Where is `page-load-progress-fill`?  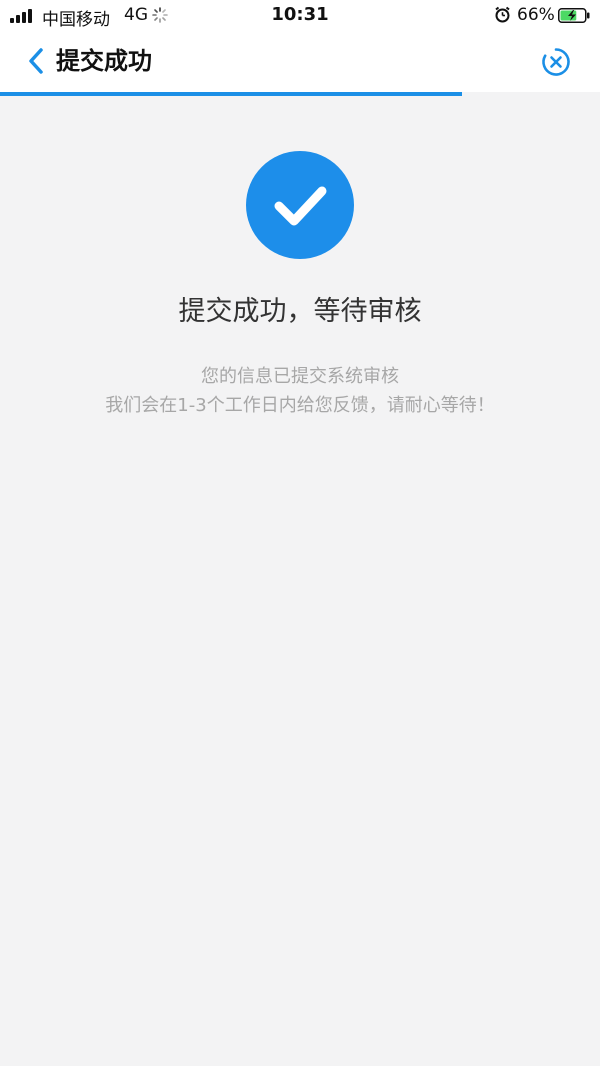
page-load-progress-fill is located at coordinates (231, 94).